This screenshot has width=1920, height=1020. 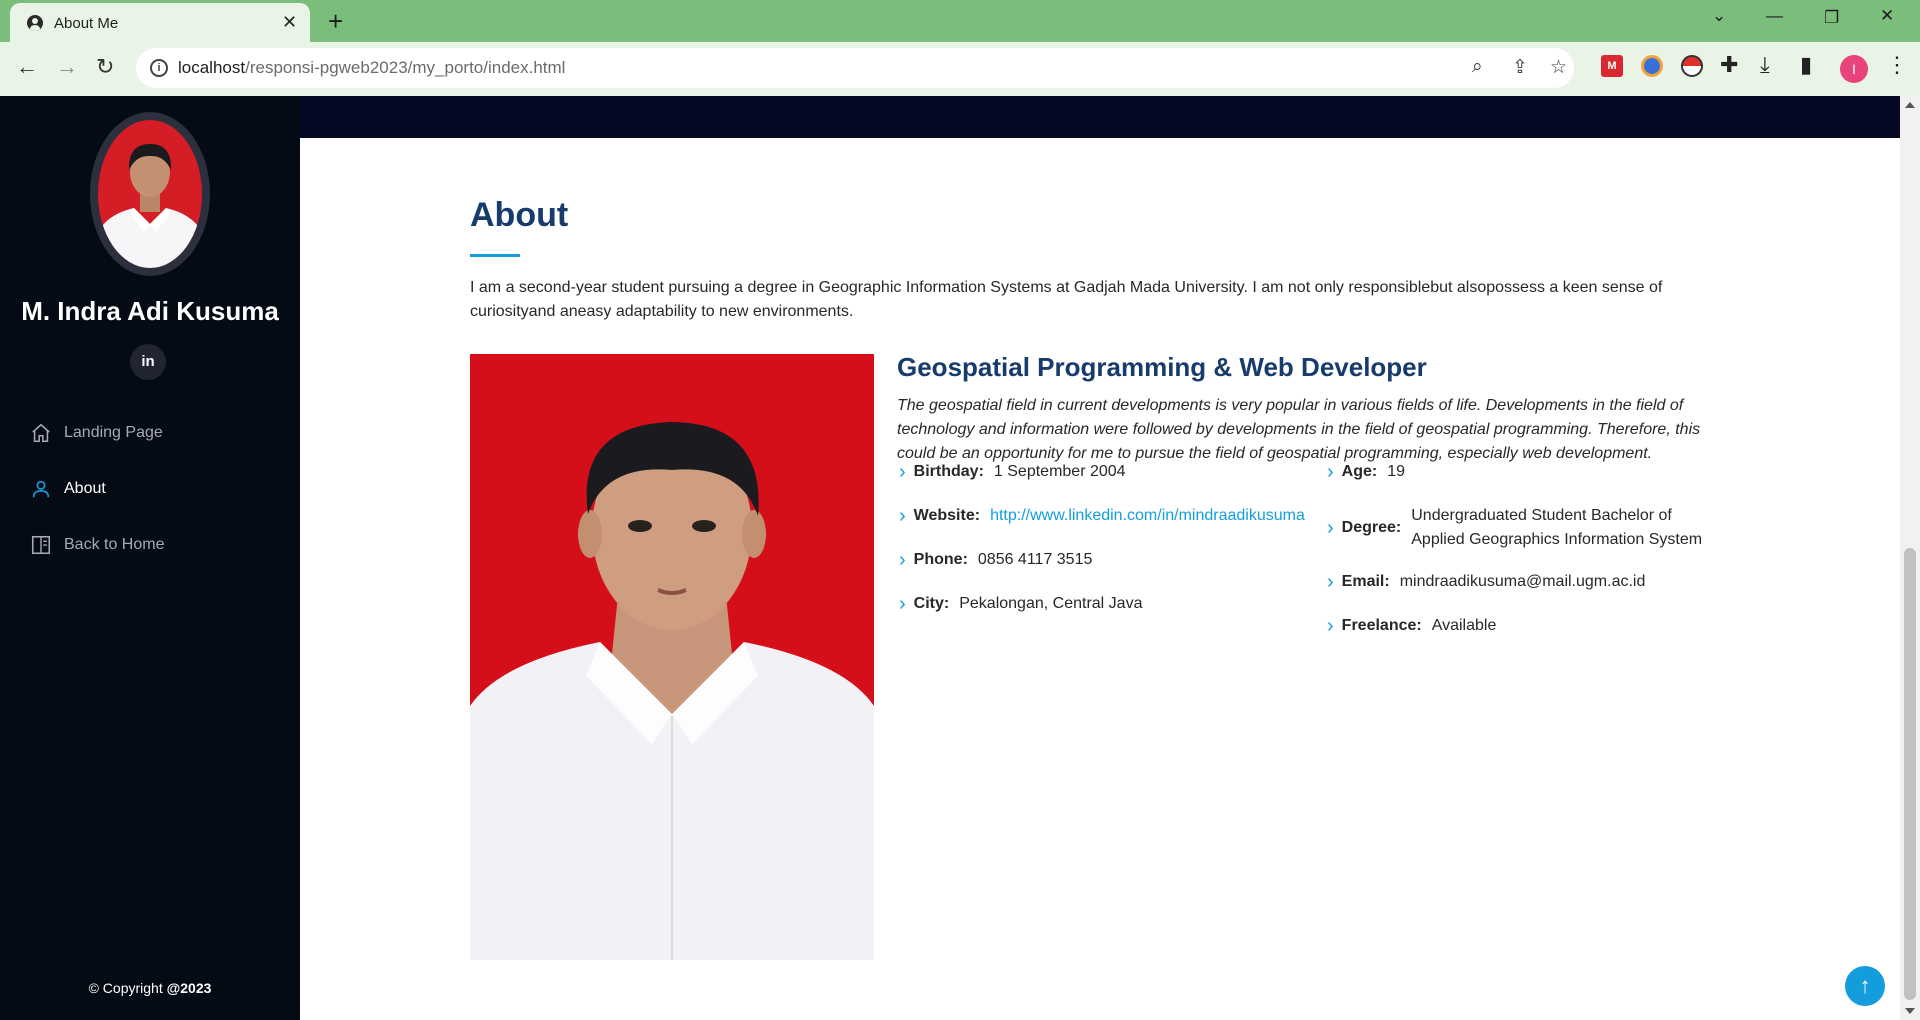 What do you see at coordinates (1910, 1011) in the screenshot?
I see `scroll-down-icon` at bounding box center [1910, 1011].